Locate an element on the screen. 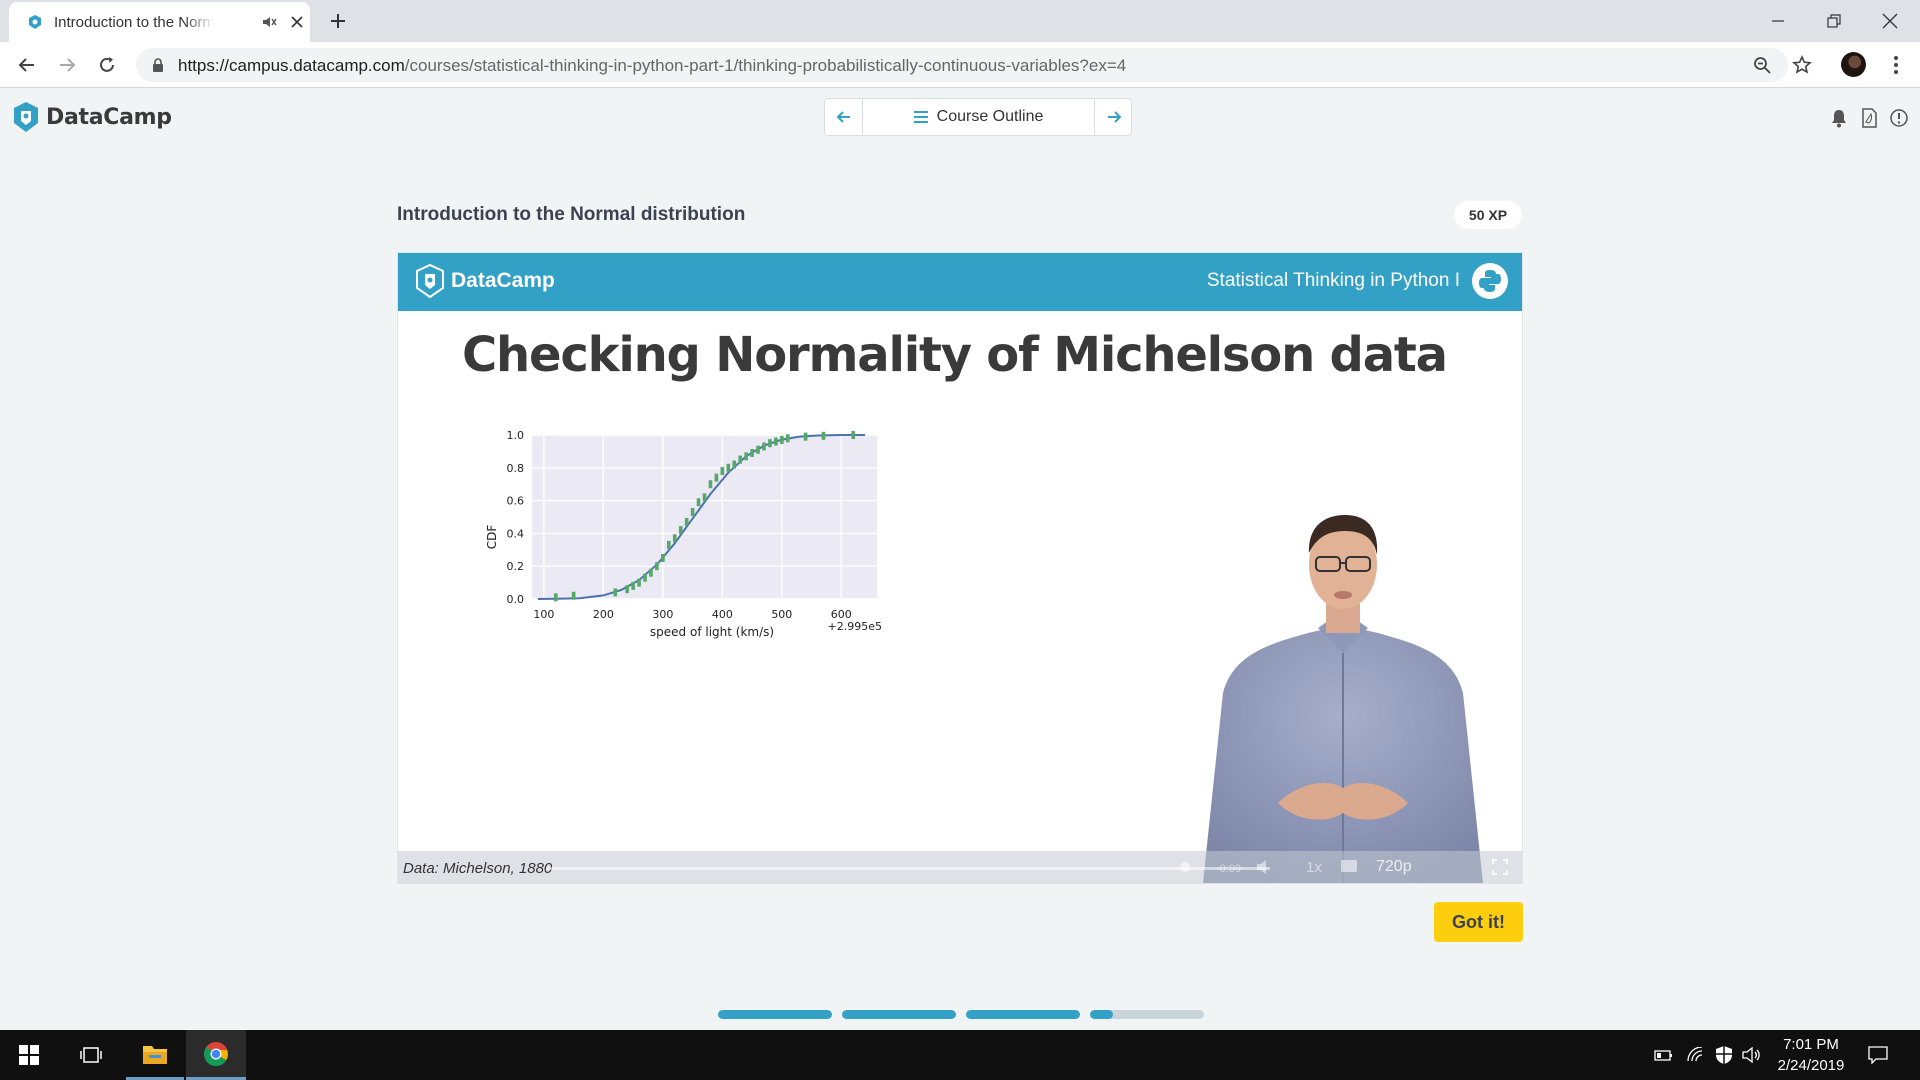  tab-title: Introduction to the Normal distribution is located at coordinates (134, 22).